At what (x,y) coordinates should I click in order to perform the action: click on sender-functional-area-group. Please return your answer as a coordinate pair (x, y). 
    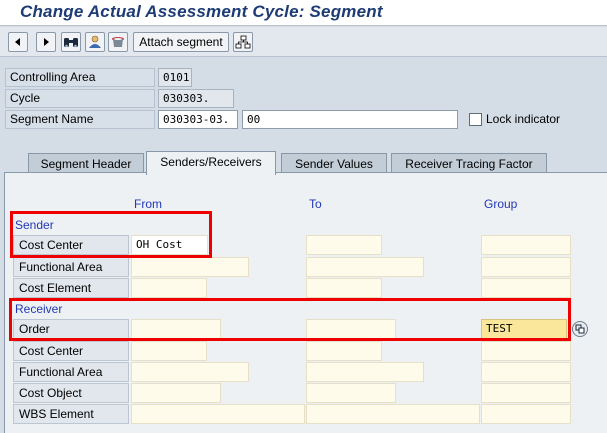
    Looking at the image, I should click on (526, 267).